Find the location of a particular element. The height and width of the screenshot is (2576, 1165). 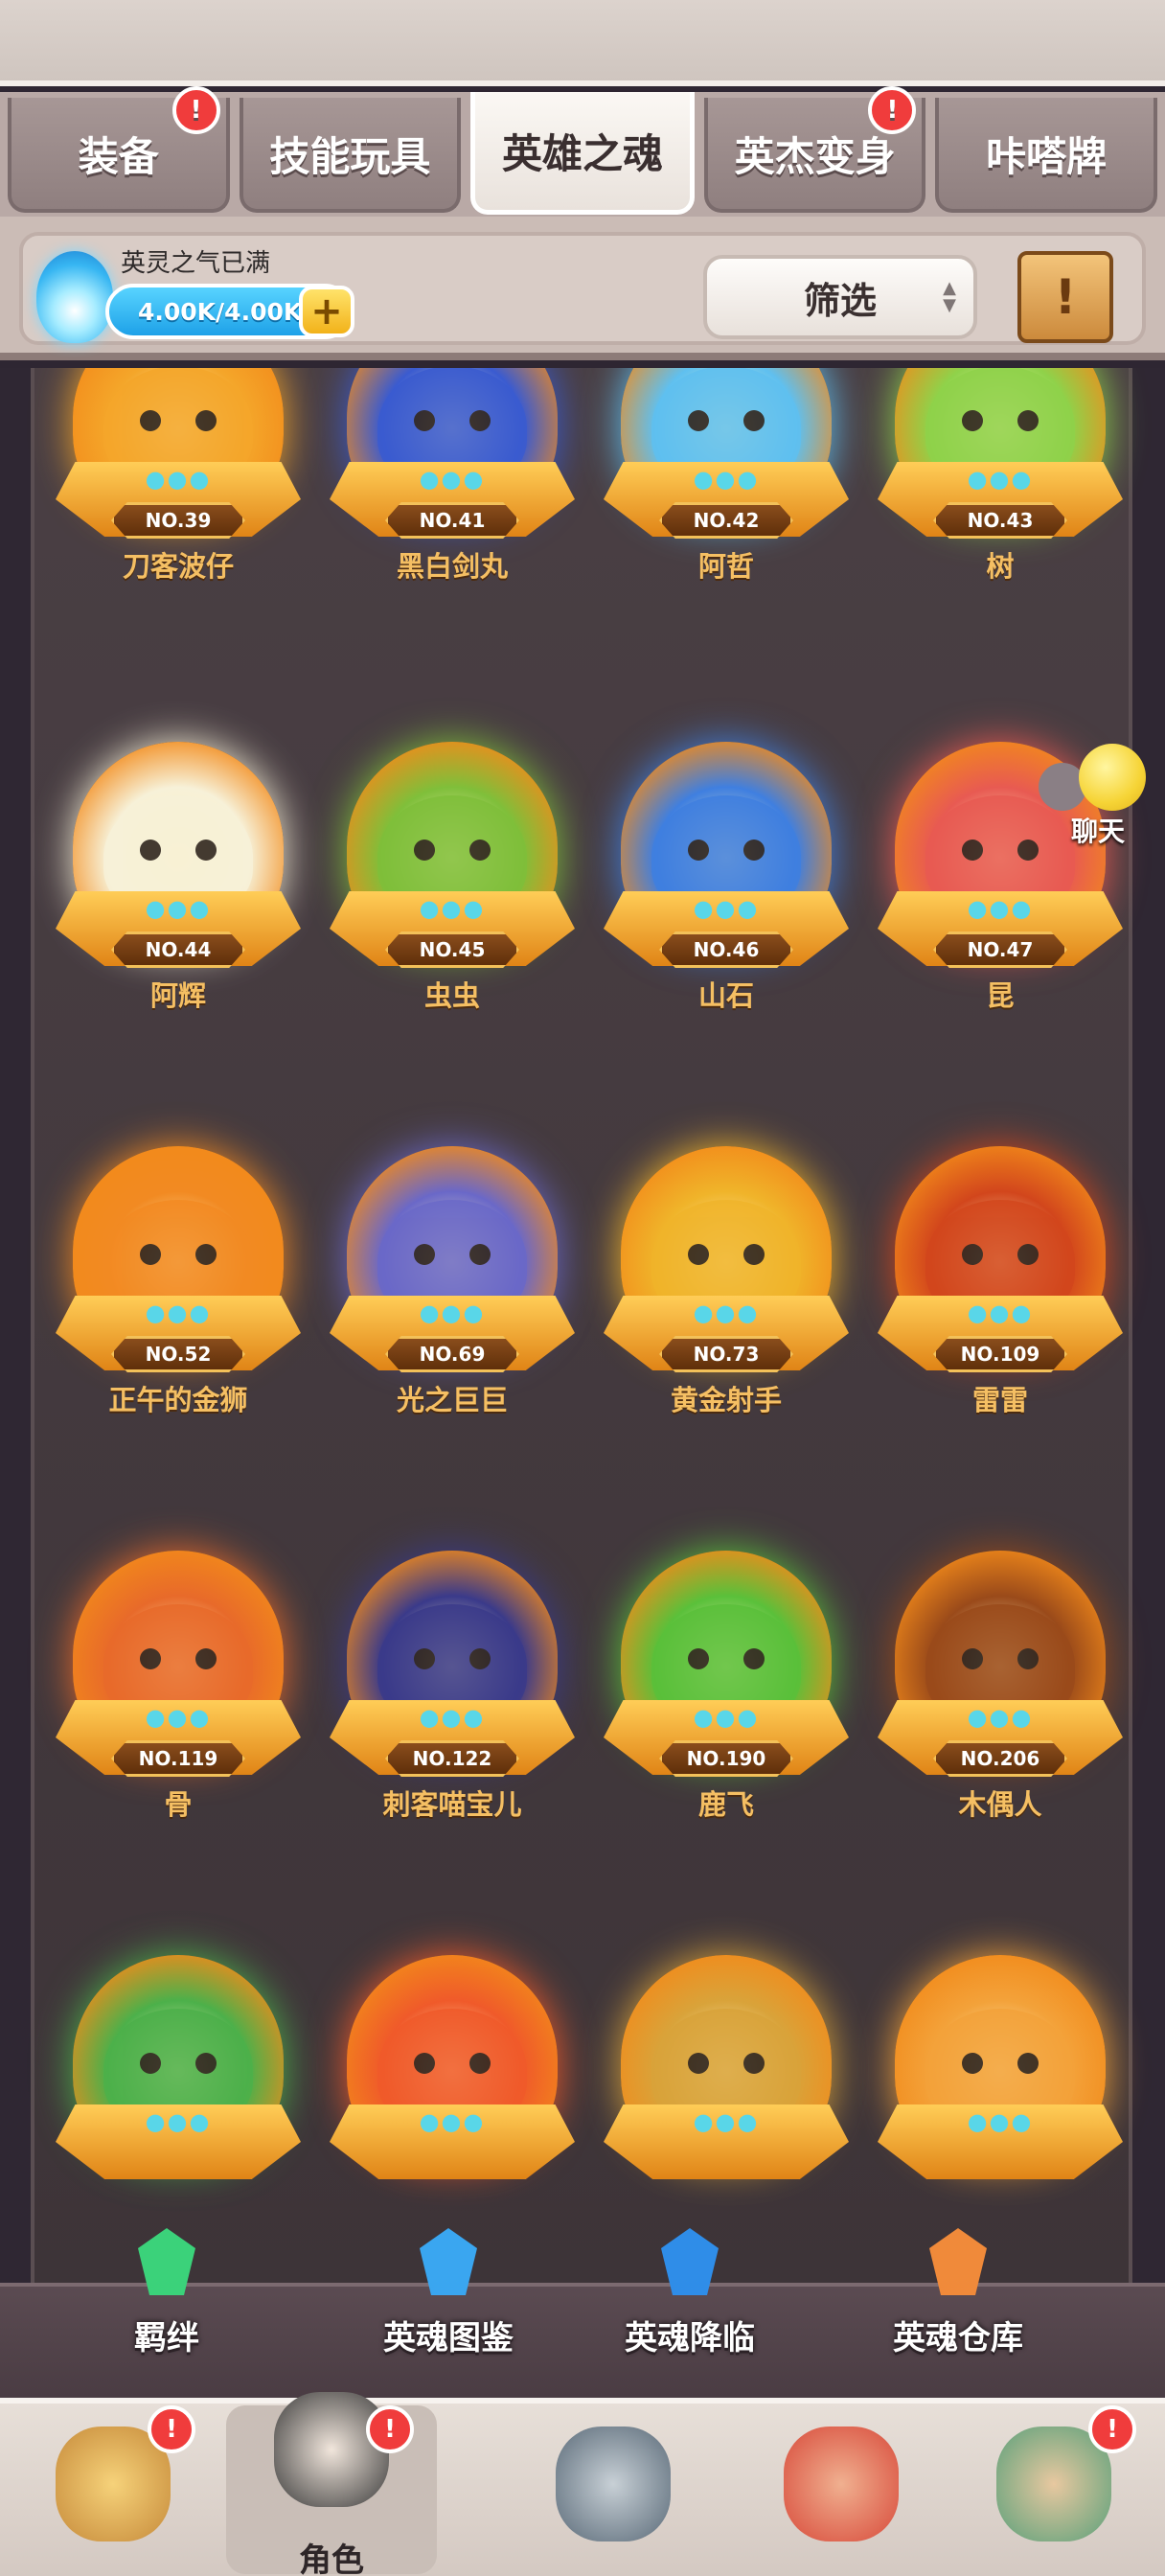

crystal-gem is located at coordinates (958, 2261).